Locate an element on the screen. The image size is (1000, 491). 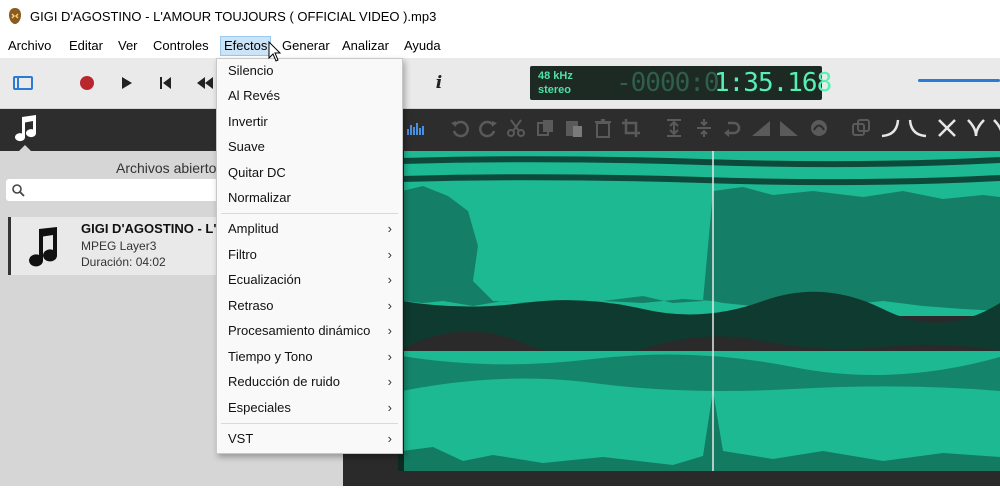
menu-item-vst: VST › is located at coordinates (309, 439).